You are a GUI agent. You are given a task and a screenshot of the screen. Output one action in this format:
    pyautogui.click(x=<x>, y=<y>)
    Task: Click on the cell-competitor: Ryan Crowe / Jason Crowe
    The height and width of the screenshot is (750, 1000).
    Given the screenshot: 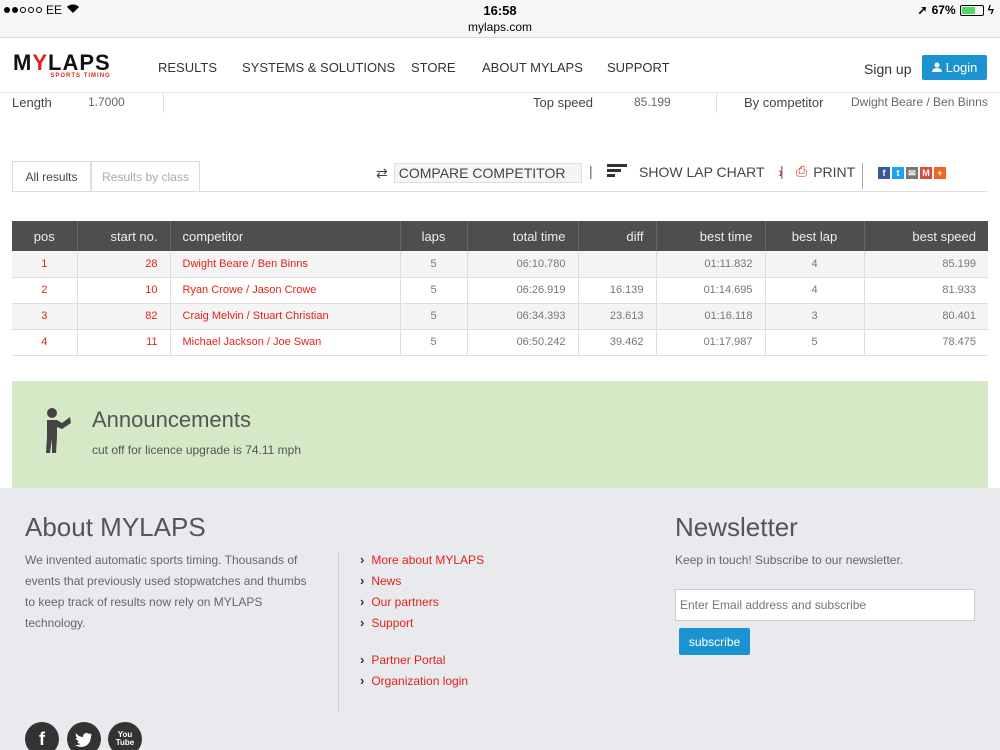 What is the action you would take?
    pyautogui.click(x=285, y=290)
    